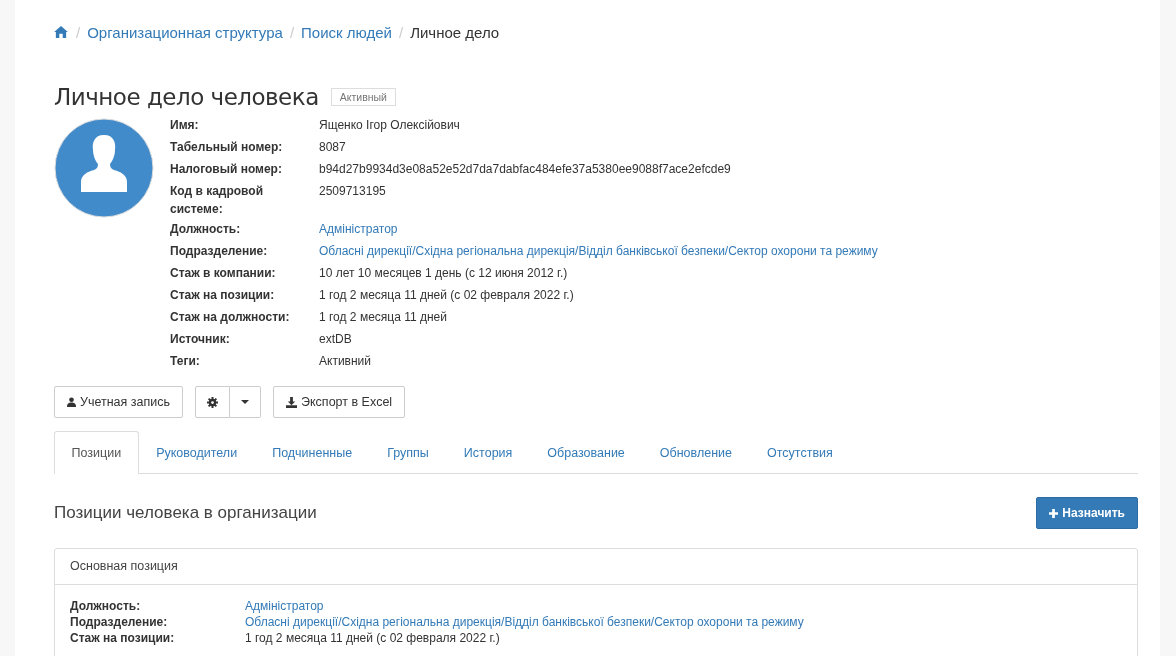 The width and height of the screenshot is (1176, 656). Describe the element at coordinates (227, 147) in the screenshot. I see `field-label: Табельный номер:` at that location.